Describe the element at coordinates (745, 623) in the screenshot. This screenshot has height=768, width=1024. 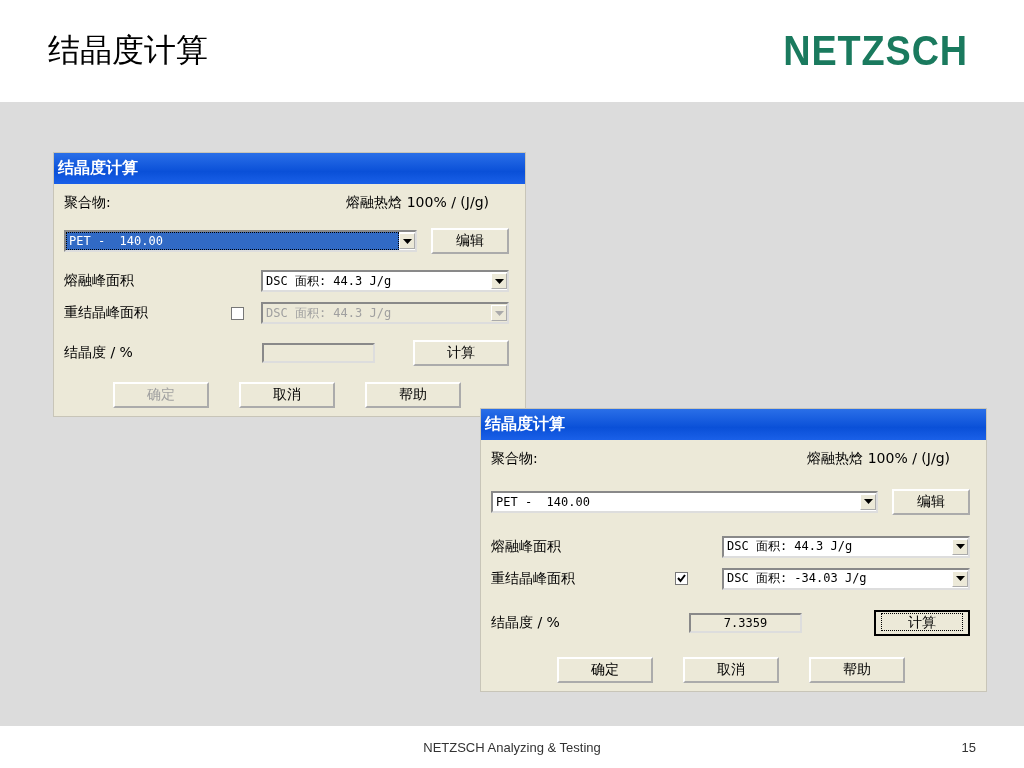
I see `crystallinity-field: 7.3359` at that location.